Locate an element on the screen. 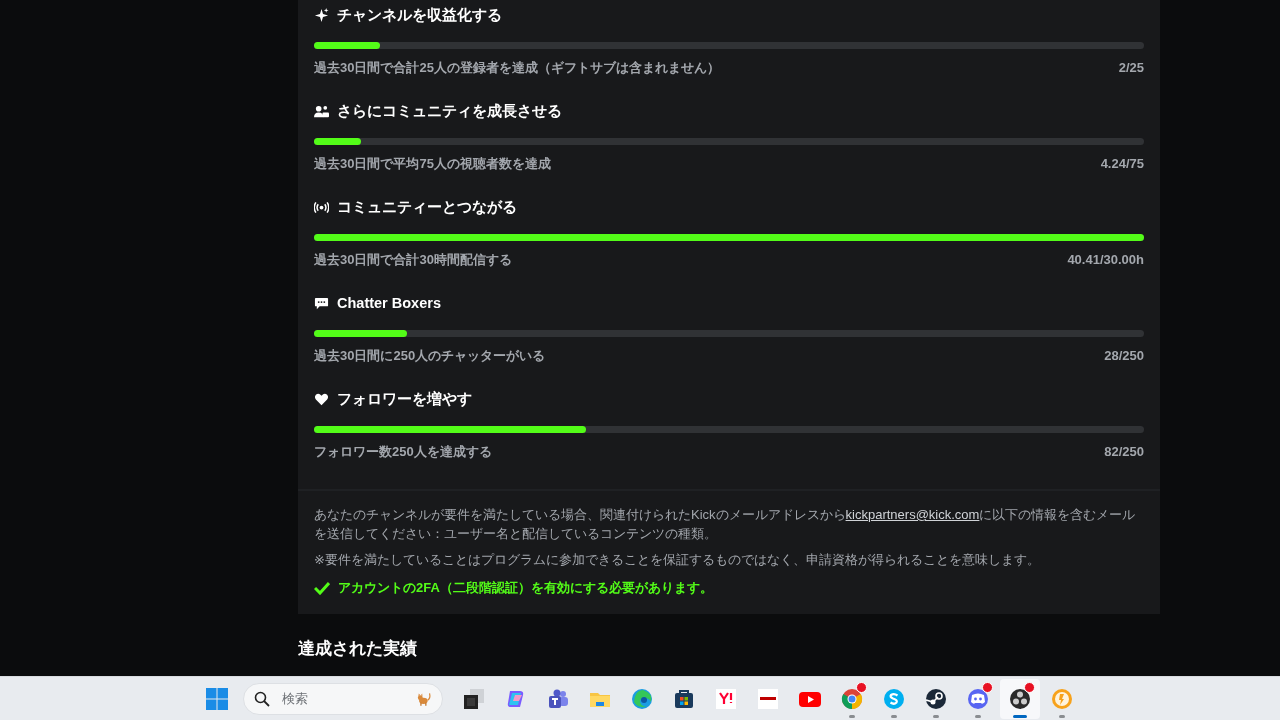 Image resolution: width=1280 pixels, height=720 pixels. circle-icon is located at coordinates (852, 698).